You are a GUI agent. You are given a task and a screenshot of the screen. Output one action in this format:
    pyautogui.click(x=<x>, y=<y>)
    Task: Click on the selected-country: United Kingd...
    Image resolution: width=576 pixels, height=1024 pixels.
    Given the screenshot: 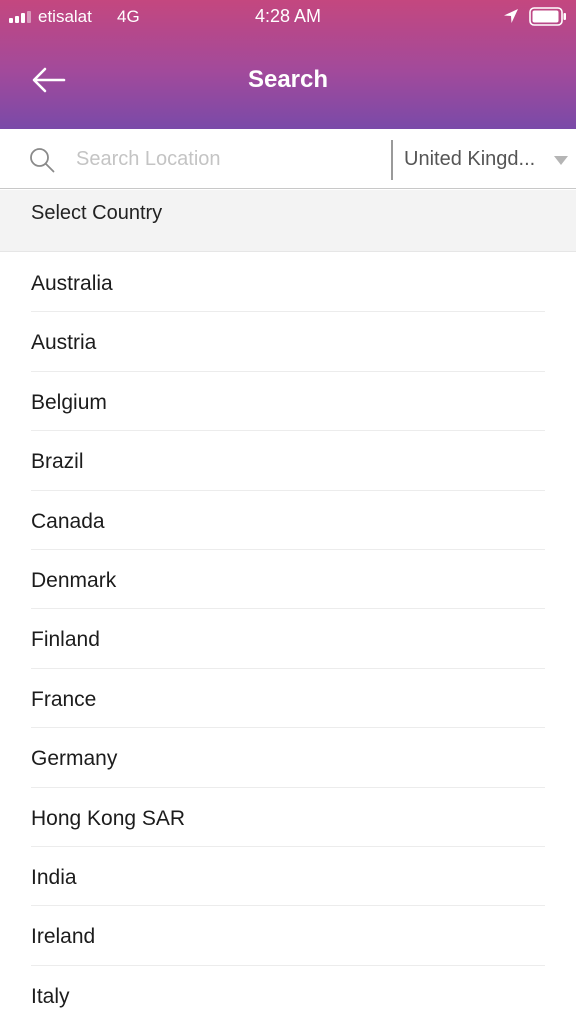 What is the action you would take?
    pyautogui.click(x=470, y=159)
    